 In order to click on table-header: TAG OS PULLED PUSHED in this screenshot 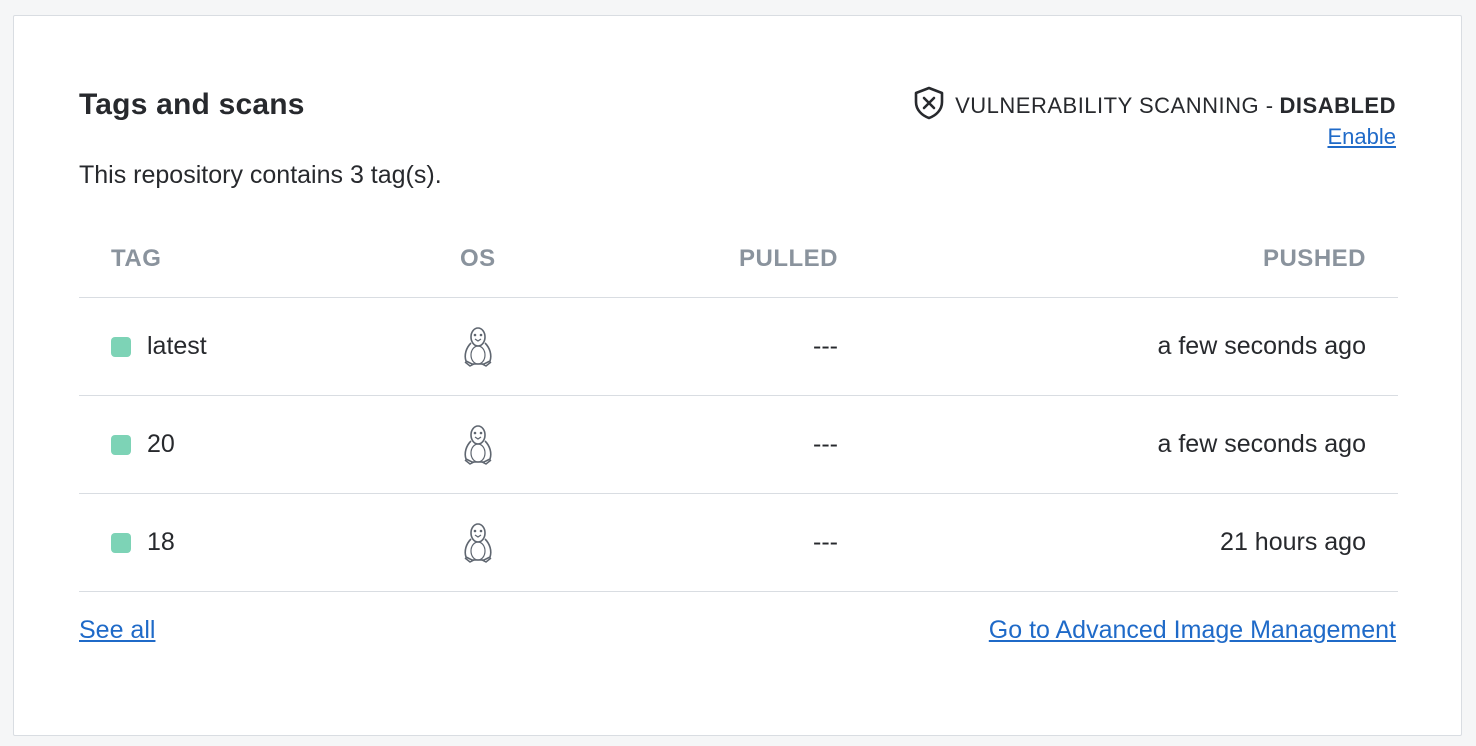, I will do `click(738, 269)`.